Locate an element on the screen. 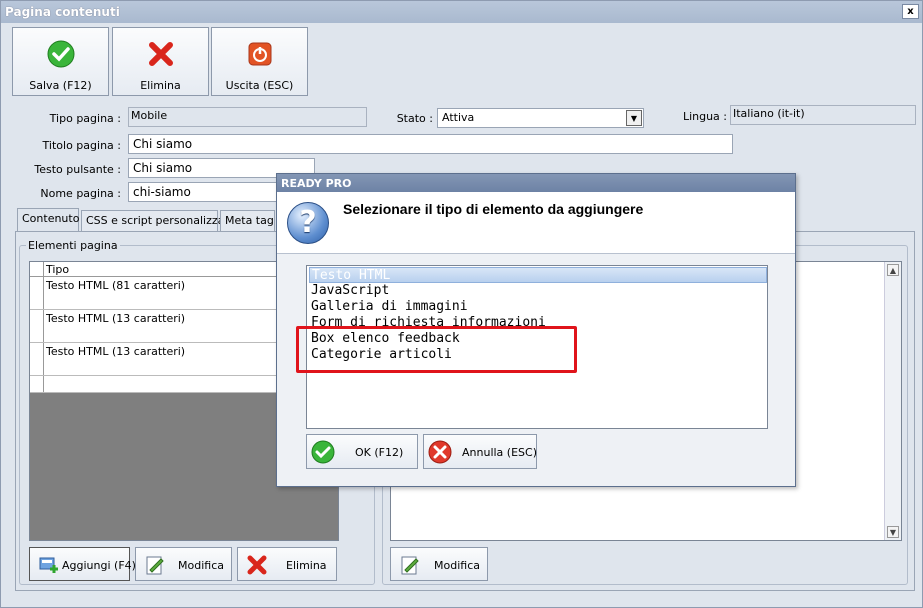  add-element-icon is located at coordinates (48, 565).